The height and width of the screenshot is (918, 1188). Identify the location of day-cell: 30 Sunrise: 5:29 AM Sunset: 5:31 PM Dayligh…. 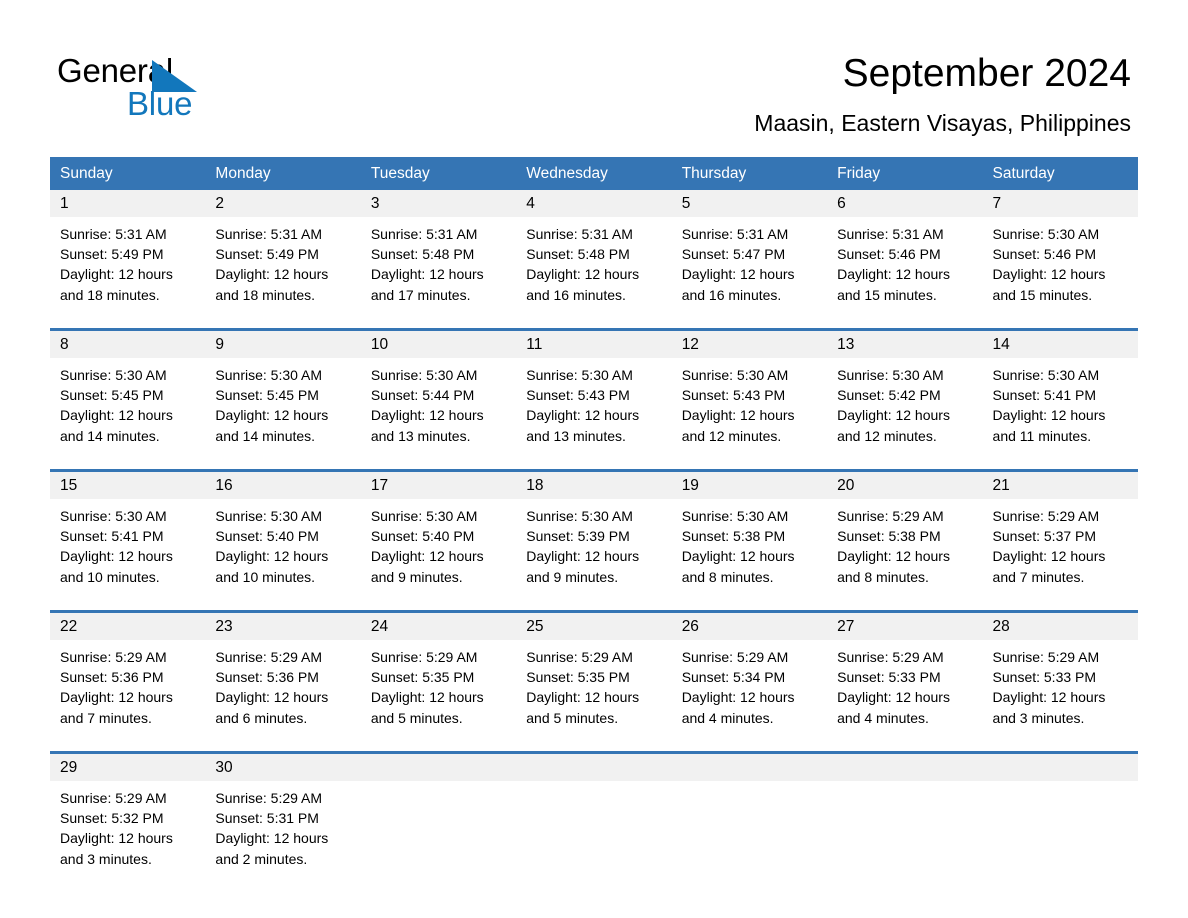
(283, 815).